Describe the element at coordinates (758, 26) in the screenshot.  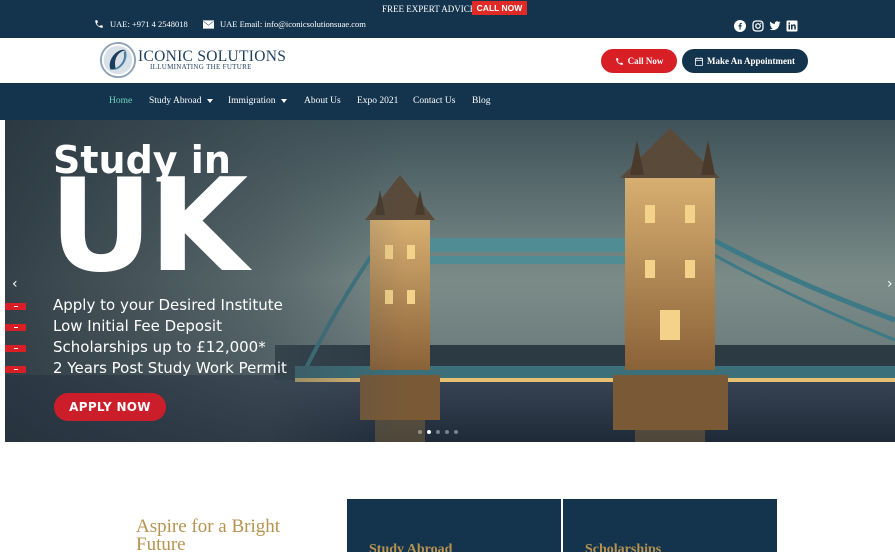
I see `instagram-icon` at that location.